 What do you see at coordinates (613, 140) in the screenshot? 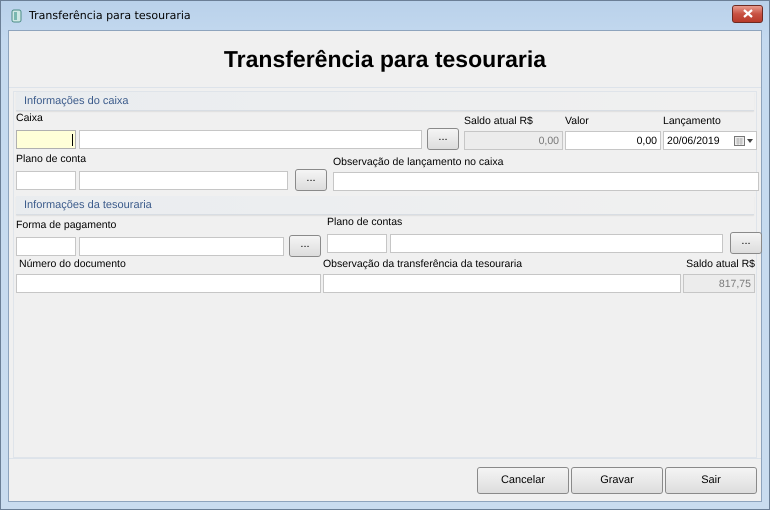
I see `amount-field: 0,00` at bounding box center [613, 140].